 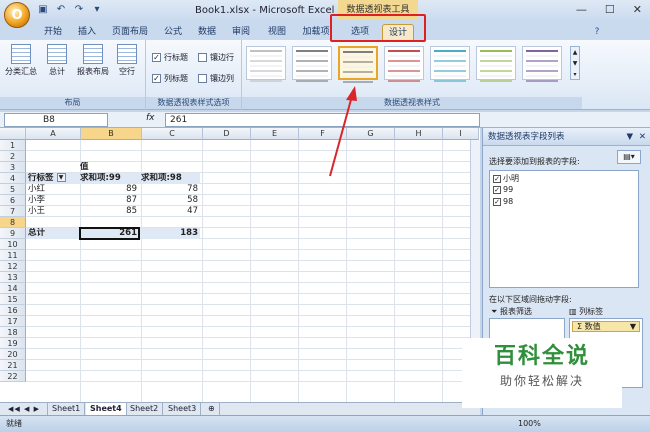 What do you see at coordinates (106, 409) in the screenshot?
I see `sheet-tab-active: Sheet4` at bounding box center [106, 409].